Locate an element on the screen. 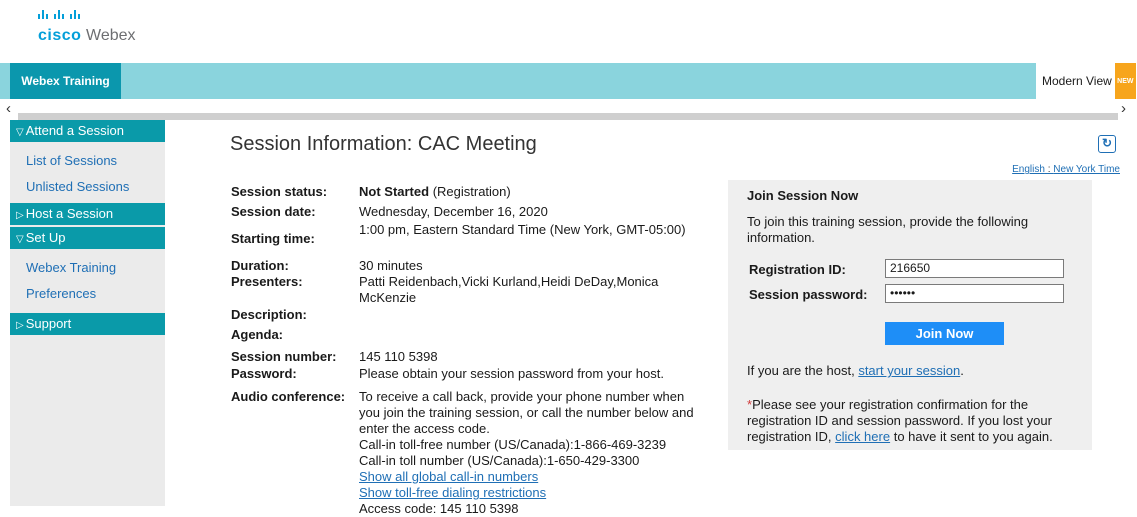 This screenshot has width=1137, height=517. sidebar-item-webex-training: Webex Training is located at coordinates (87, 268).